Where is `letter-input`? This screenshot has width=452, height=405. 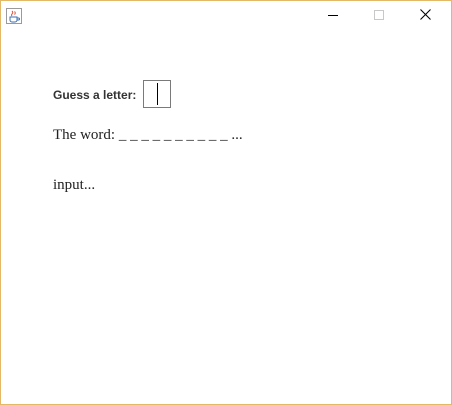 letter-input is located at coordinates (157, 94).